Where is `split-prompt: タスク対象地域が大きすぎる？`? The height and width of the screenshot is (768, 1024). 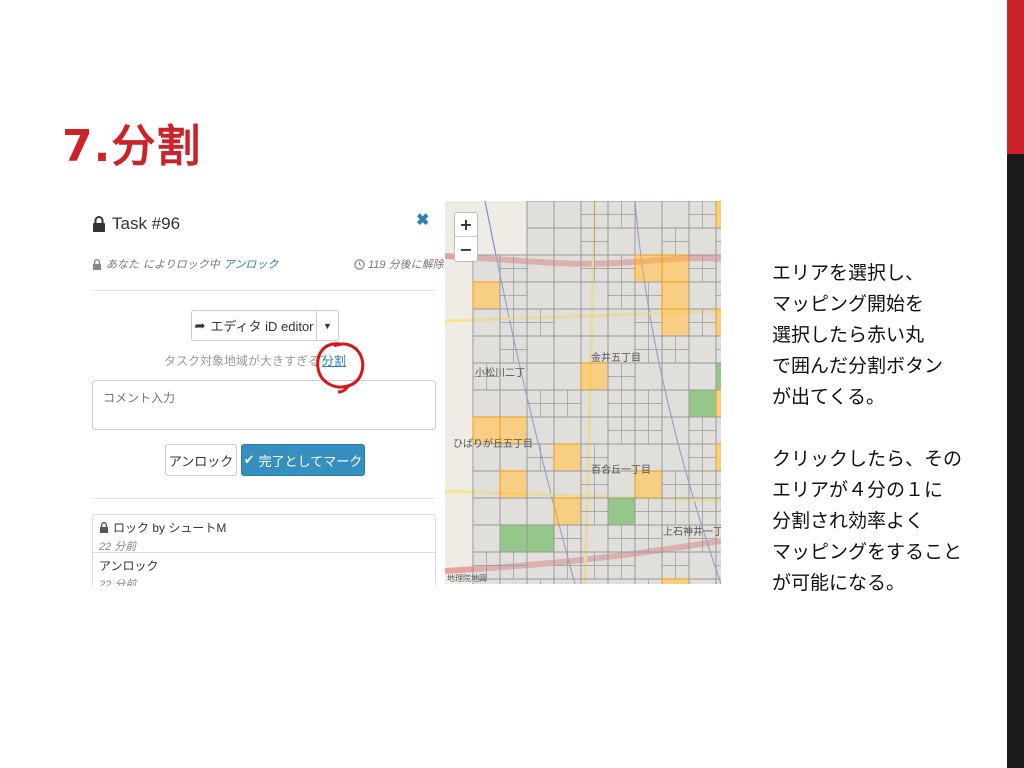 split-prompt: タスク対象地域が大きすぎる？ is located at coordinates (248, 361).